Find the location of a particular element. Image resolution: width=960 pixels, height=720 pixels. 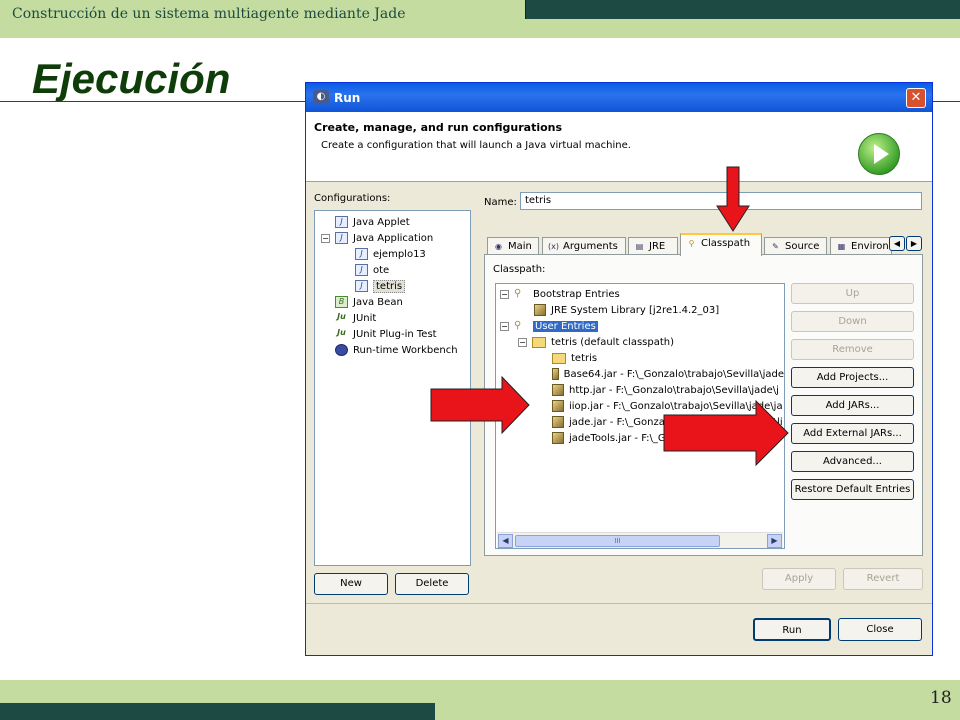

tree-item-label: ejemplo13 is located at coordinates (399, 254).